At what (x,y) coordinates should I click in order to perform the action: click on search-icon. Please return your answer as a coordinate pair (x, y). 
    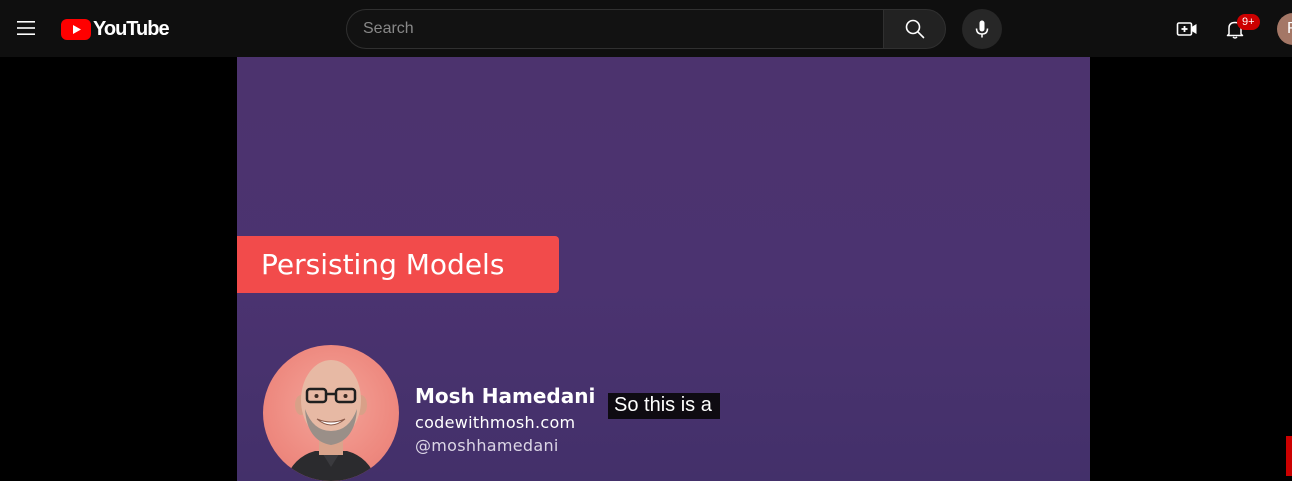
    Looking at the image, I should click on (914, 29).